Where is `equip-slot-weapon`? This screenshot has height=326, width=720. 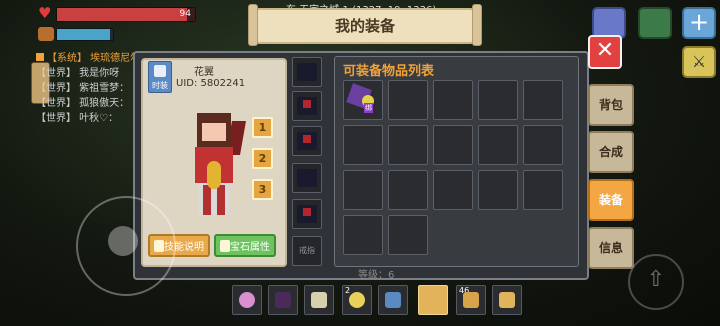
equip-slot-weapon is located at coordinates (307, 106).